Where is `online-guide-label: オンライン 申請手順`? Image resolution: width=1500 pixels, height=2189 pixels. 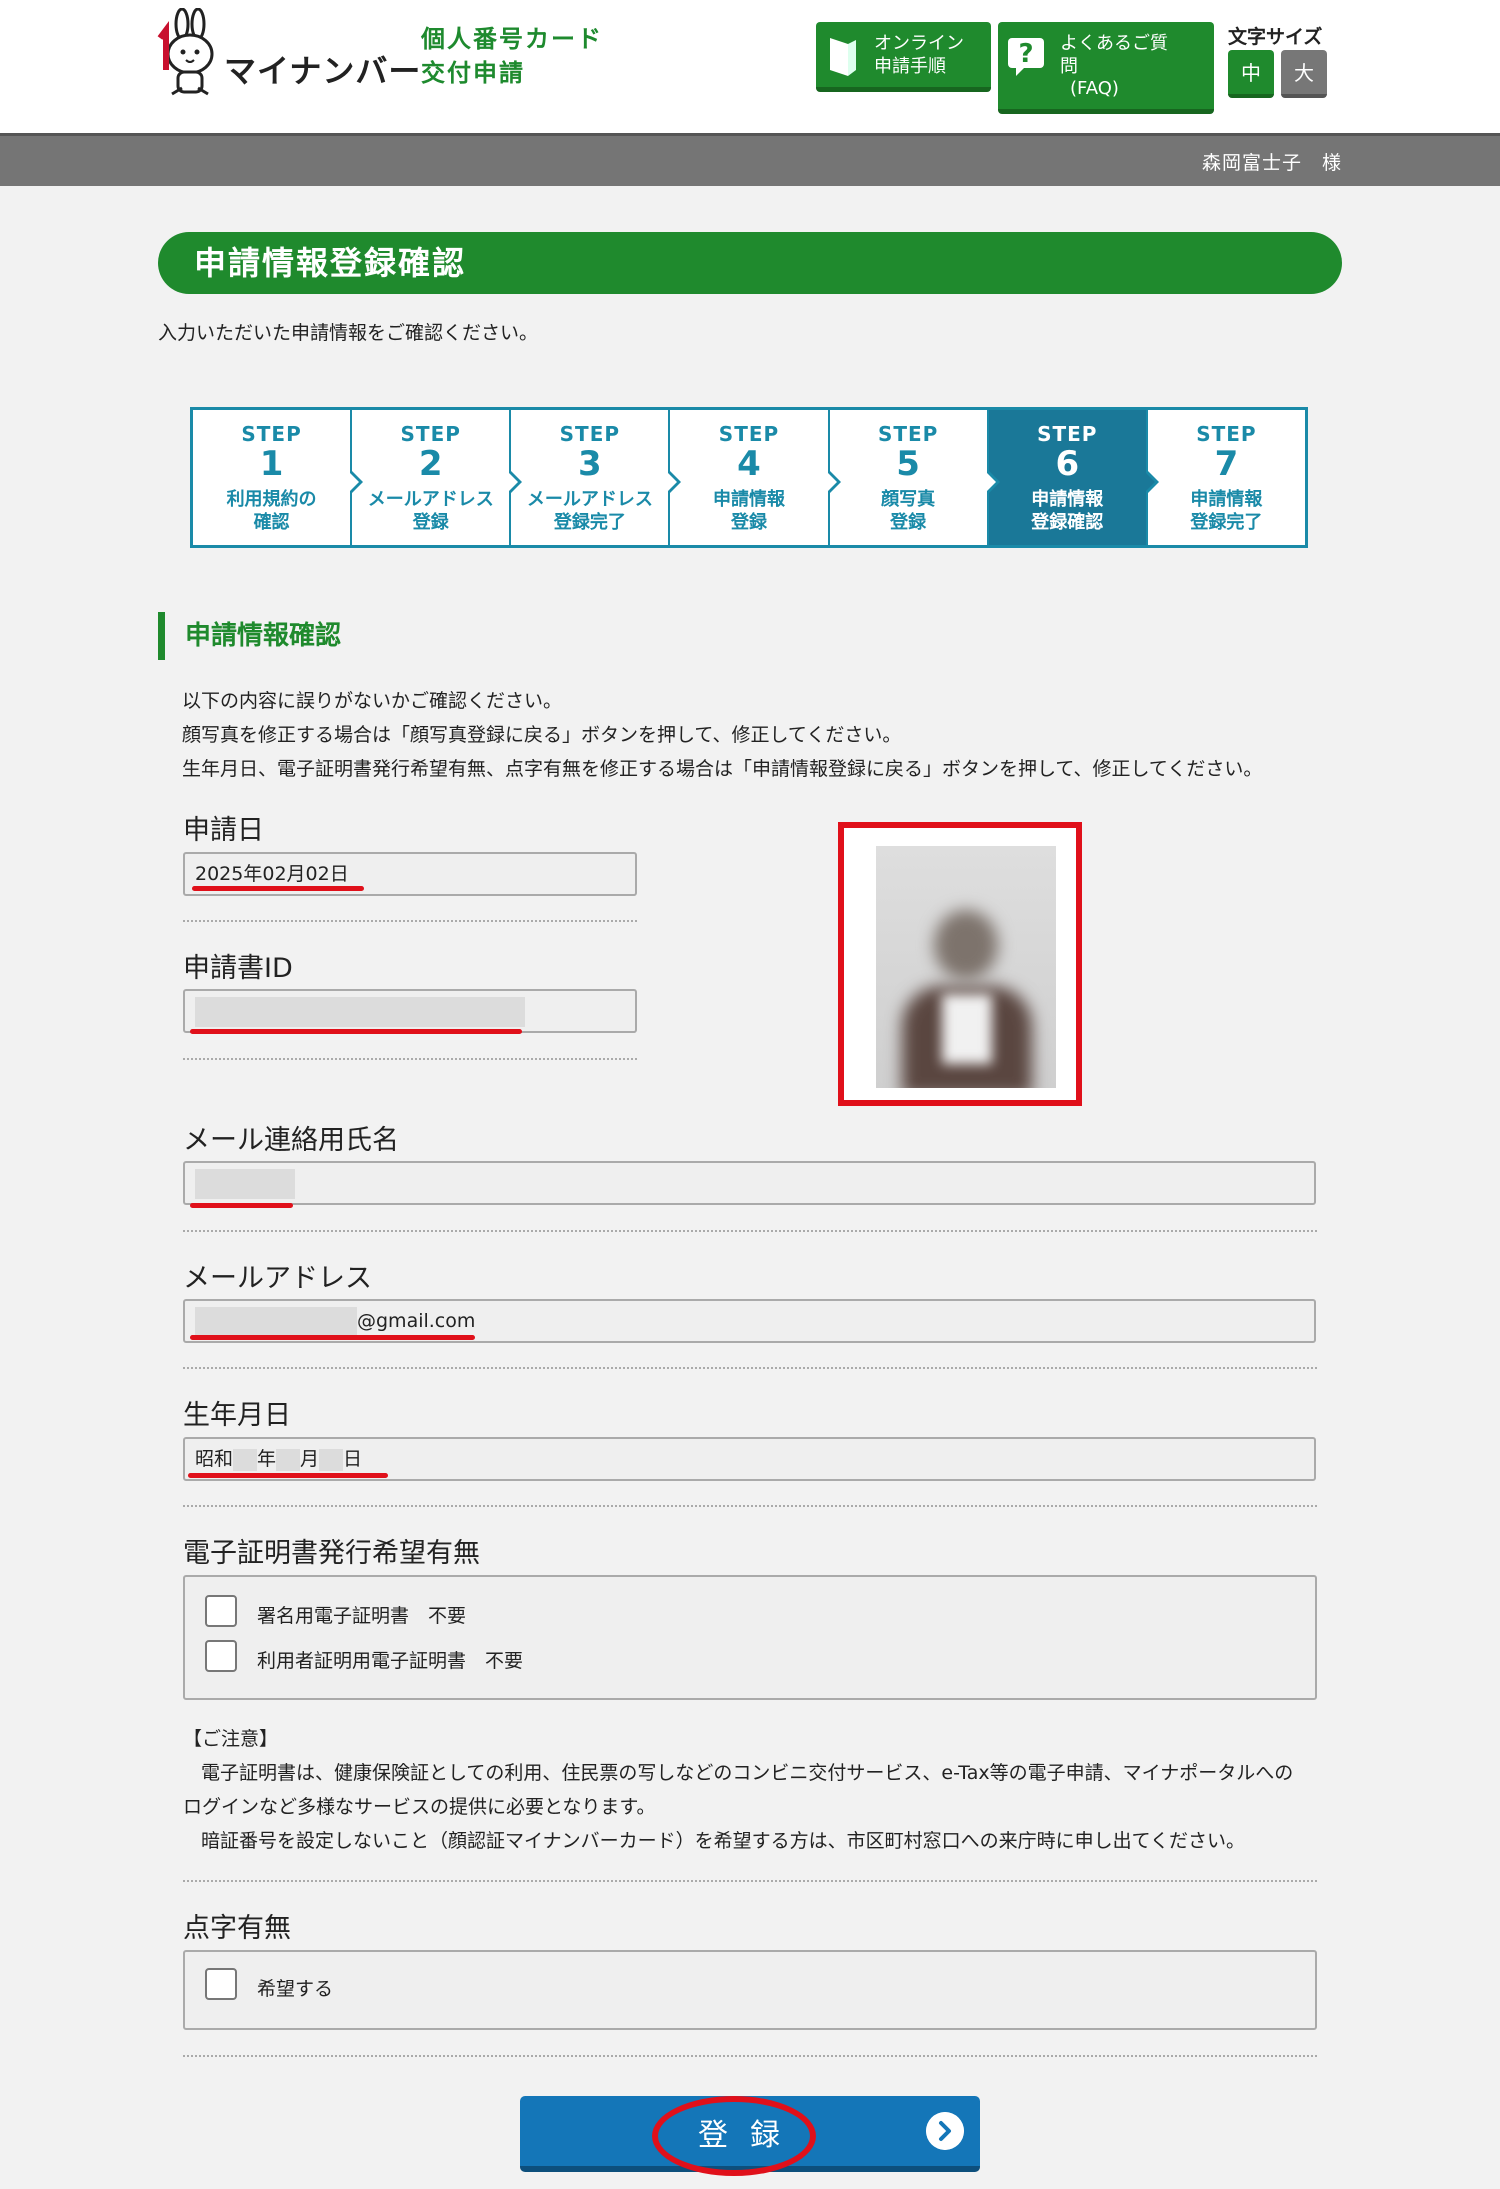
online-guide-label: オンライン 申請手順 is located at coordinates (919, 55).